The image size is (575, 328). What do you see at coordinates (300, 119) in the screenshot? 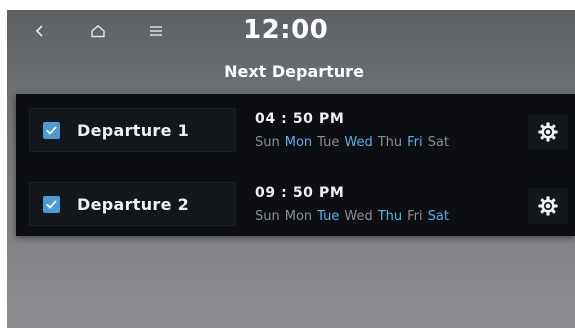
I see `departure-1-time: 04 : 50 PM` at bounding box center [300, 119].